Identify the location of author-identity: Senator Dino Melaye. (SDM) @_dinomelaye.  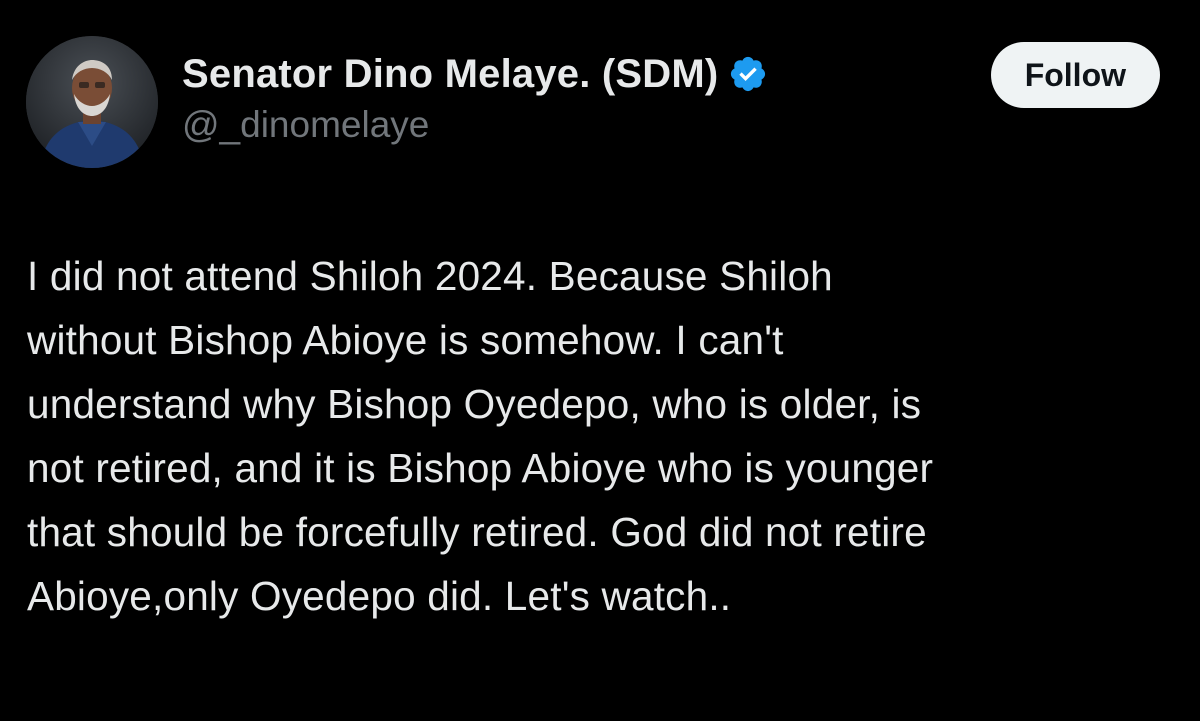
(475, 98).